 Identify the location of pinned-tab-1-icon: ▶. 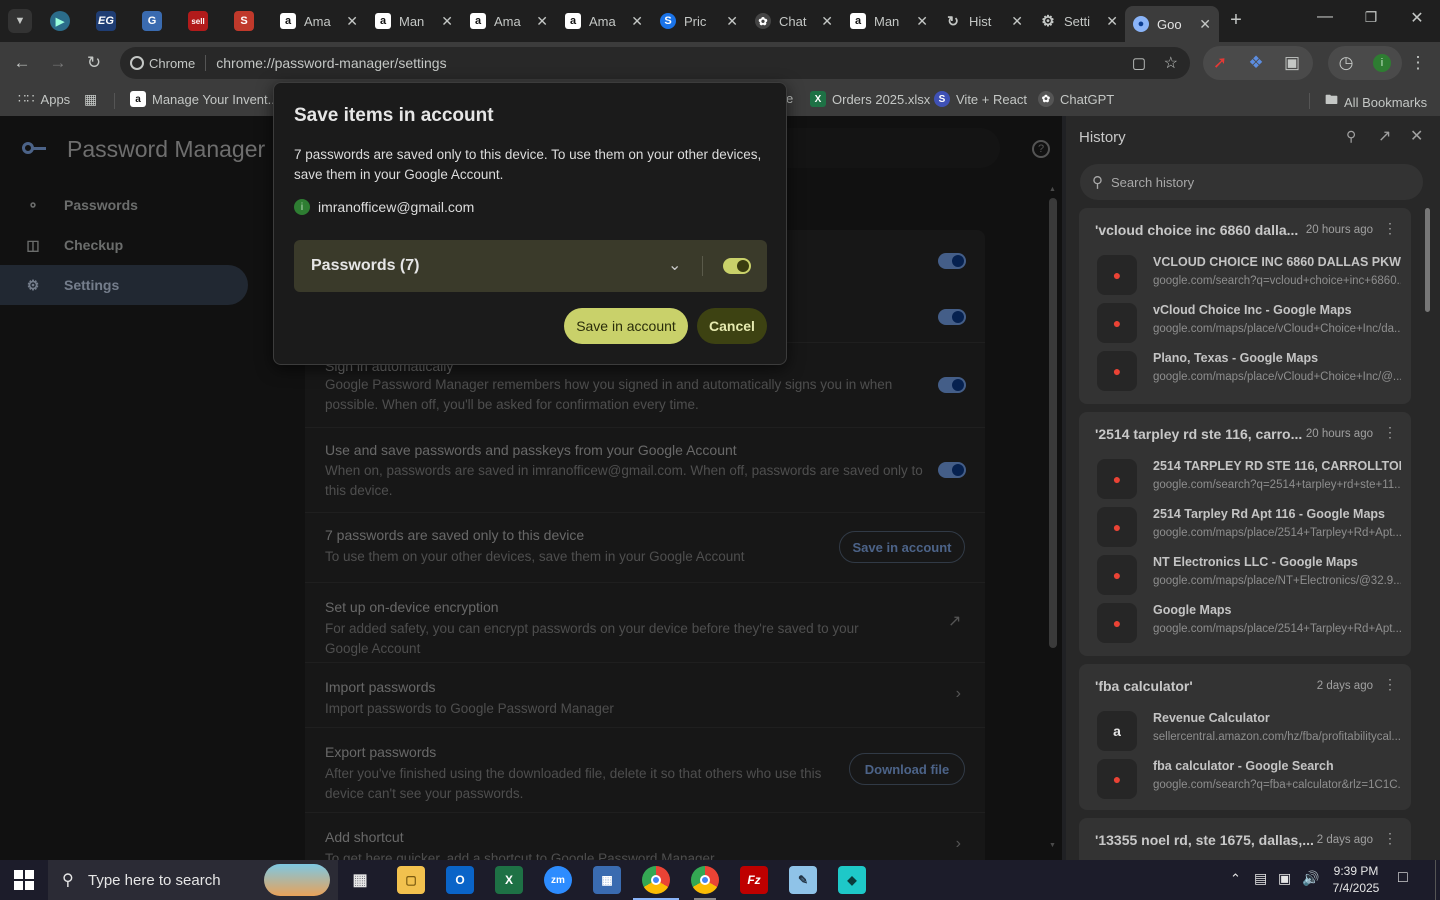
(60, 21).